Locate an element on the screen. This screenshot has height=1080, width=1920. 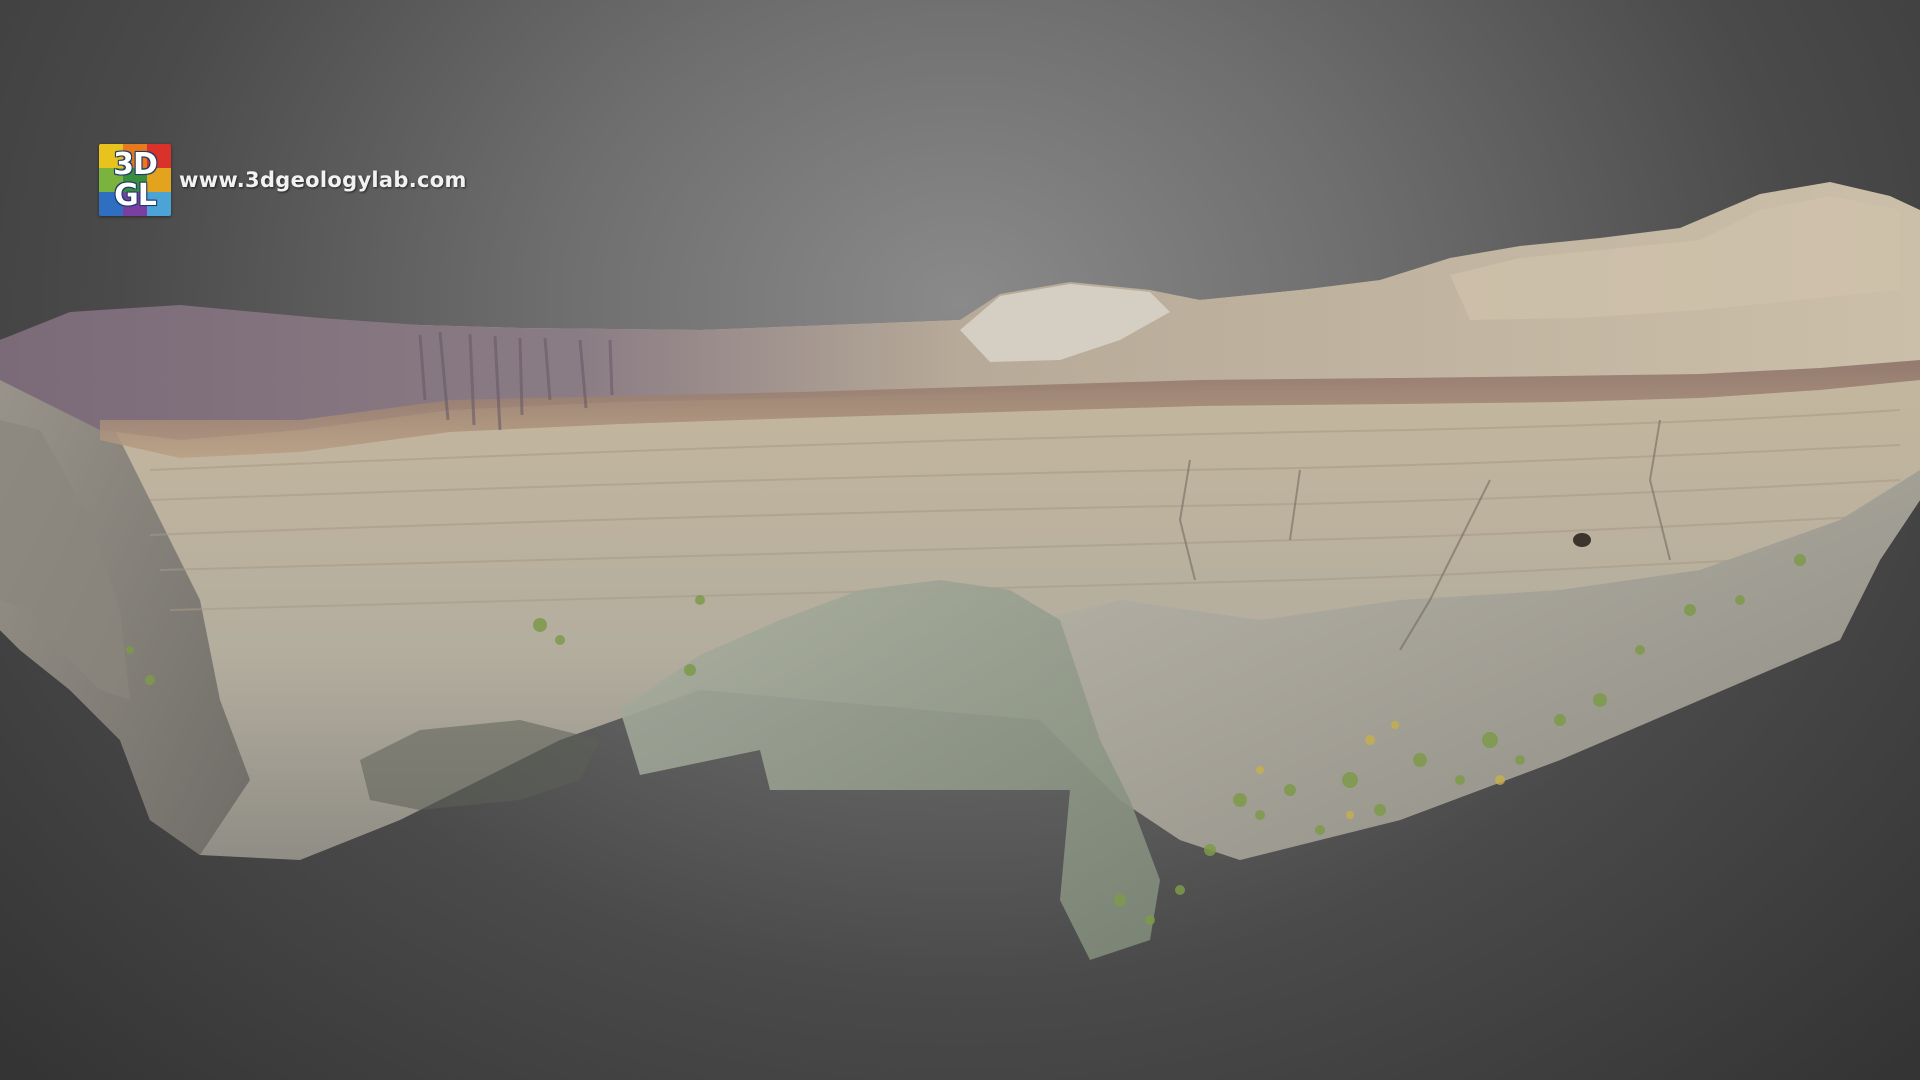
3dgl-logo: 3D GL is located at coordinates (135, 180).